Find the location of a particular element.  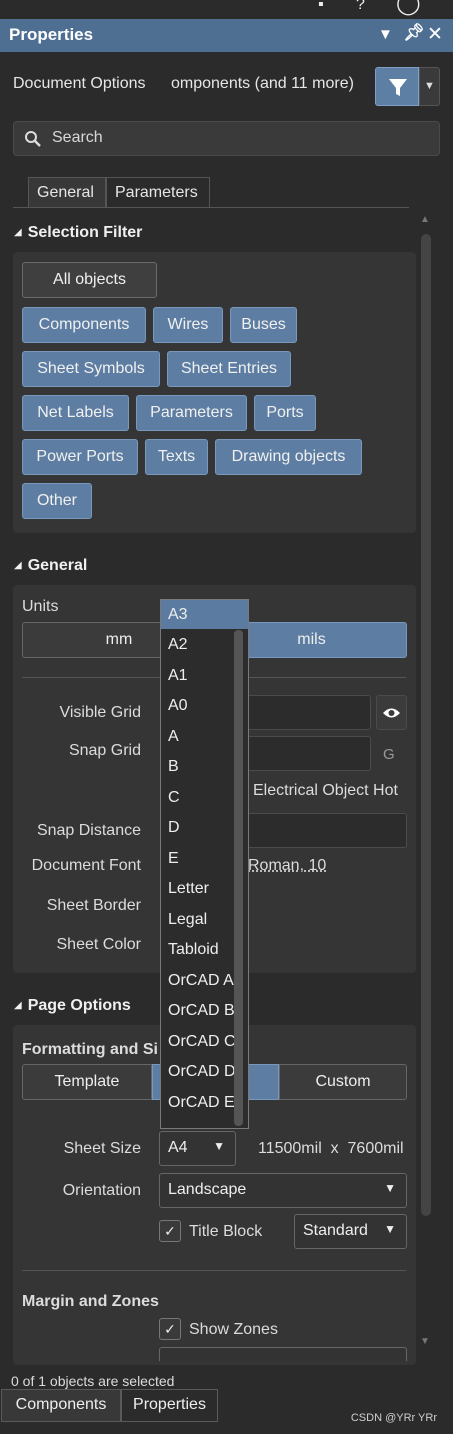

filter-components-button: Components is located at coordinates (84, 325).